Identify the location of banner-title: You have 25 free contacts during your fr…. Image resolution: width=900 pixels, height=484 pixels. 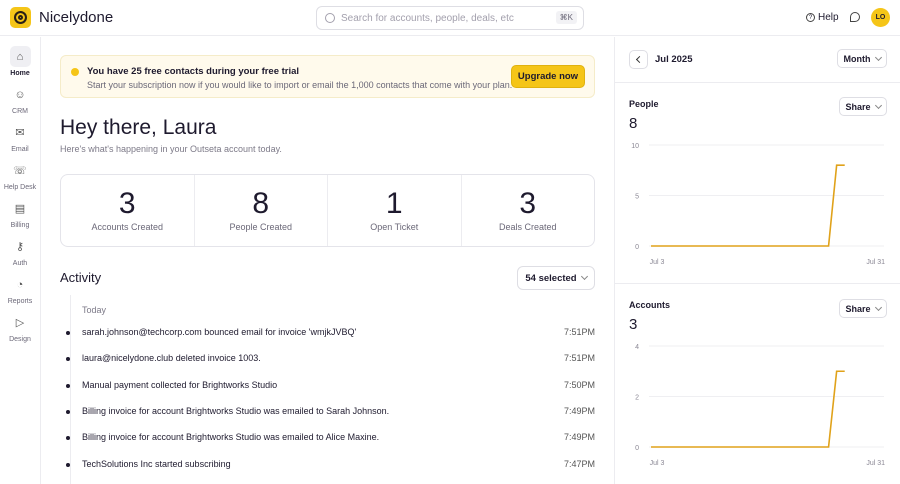
(193, 71).